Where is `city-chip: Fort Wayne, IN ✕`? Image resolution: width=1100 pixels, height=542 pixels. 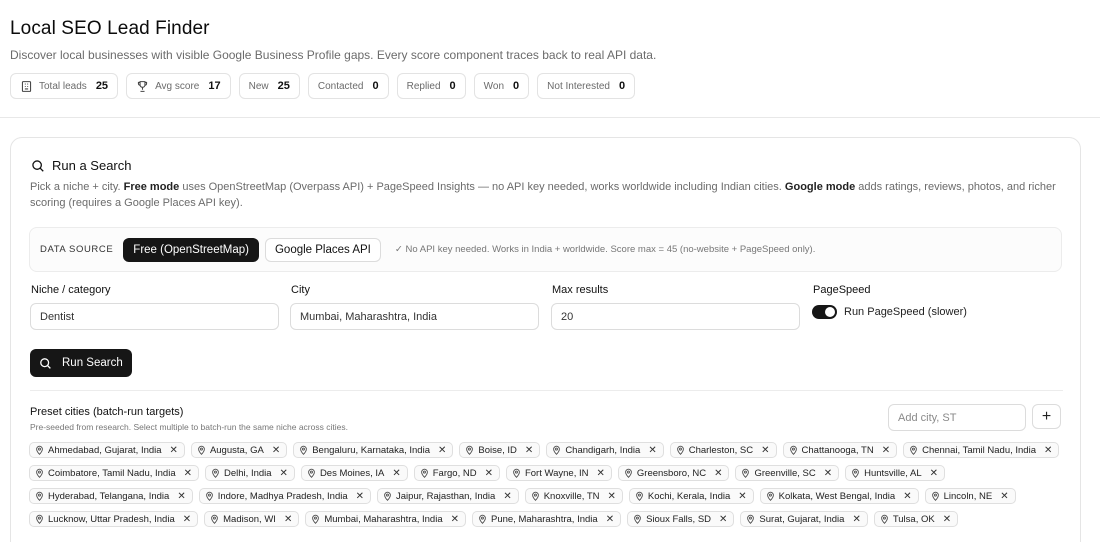 city-chip: Fort Wayne, IN ✕ is located at coordinates (558, 473).